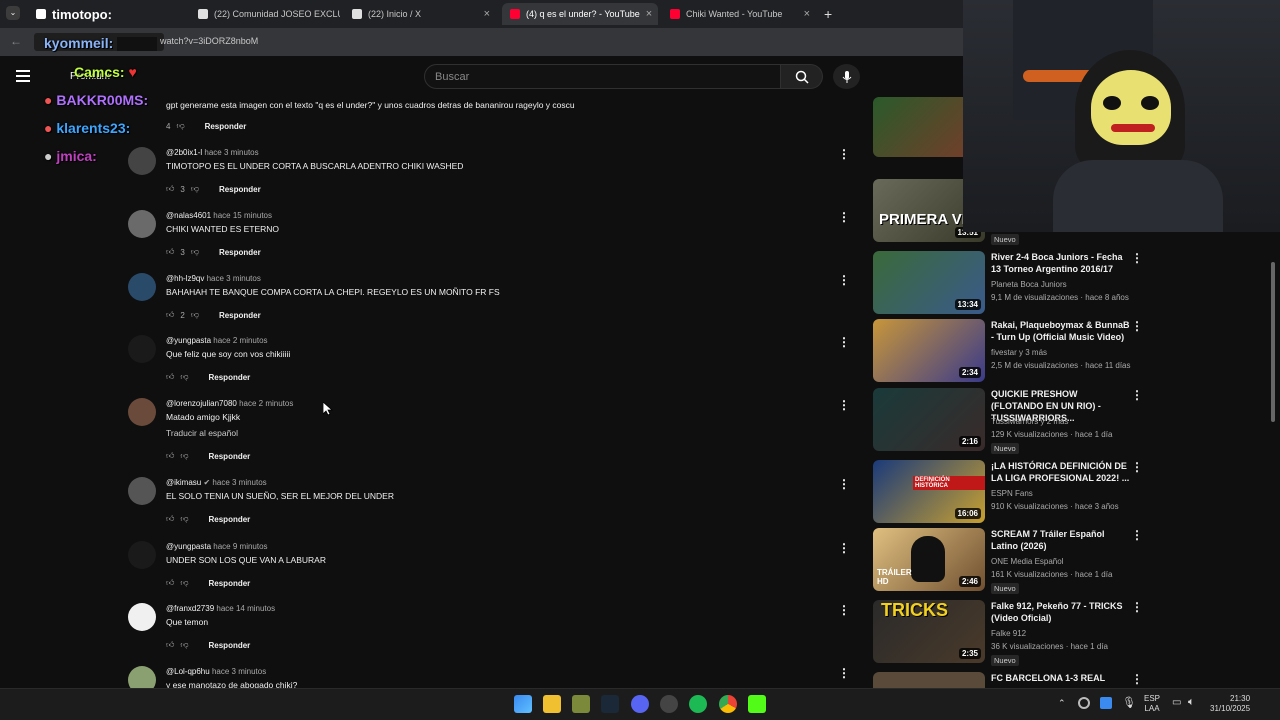 The image size is (1280, 720). Describe the element at coordinates (1061, 678) in the screenshot. I see `video-title: FC BARCELONA 1-3 REAL` at that location.